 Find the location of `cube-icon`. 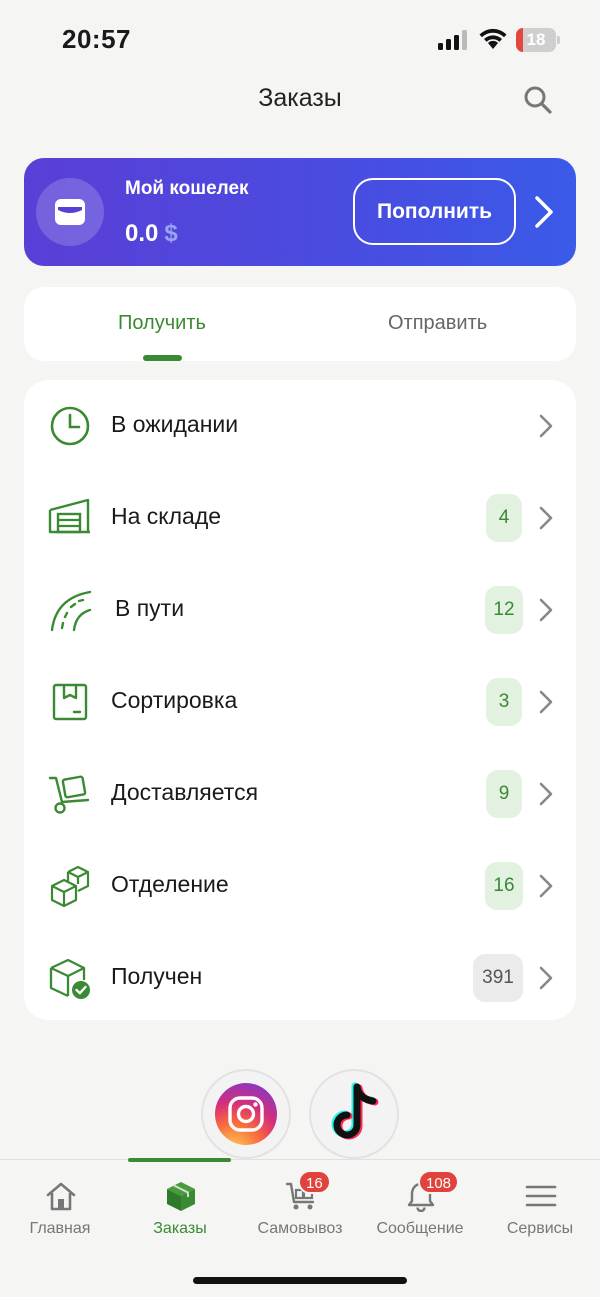

cube-icon is located at coordinates (181, 1196).